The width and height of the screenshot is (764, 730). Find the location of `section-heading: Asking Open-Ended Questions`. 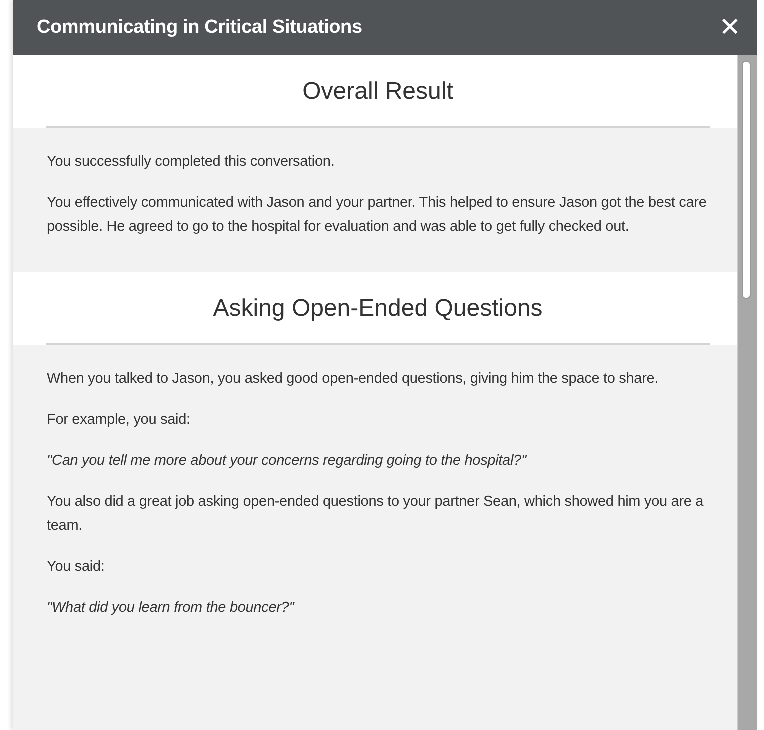

section-heading: Asking Open-Ended Questions is located at coordinates (378, 308).